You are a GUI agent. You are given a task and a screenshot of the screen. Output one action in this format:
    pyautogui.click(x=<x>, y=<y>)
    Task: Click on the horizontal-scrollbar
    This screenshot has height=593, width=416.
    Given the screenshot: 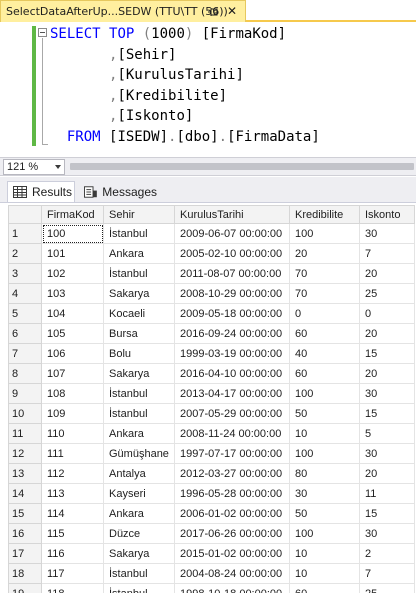 What is the action you would take?
    pyautogui.click(x=242, y=166)
    